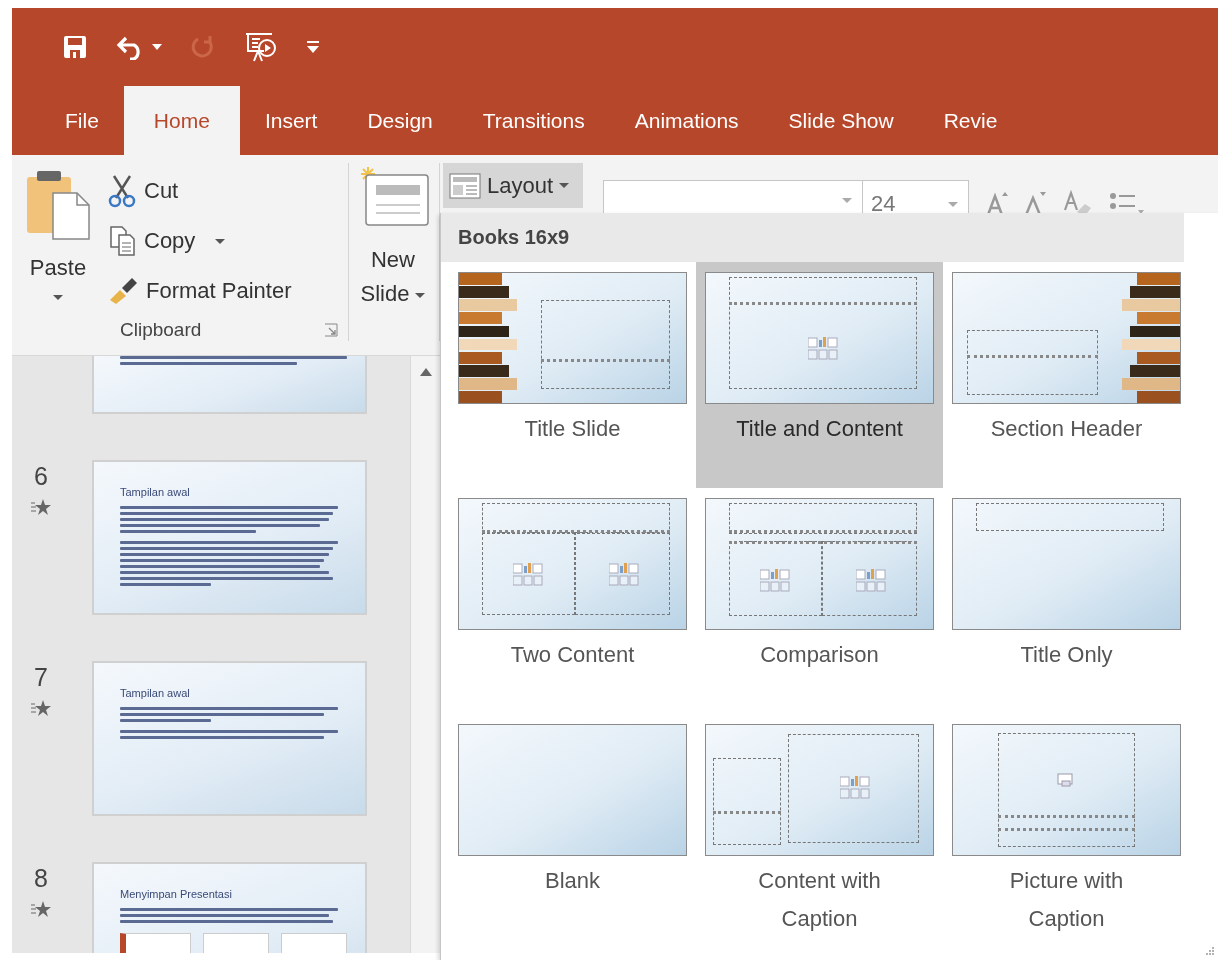 This screenshot has height=960, width=1218. What do you see at coordinates (41, 677) in the screenshot?
I see `slide-number: 7` at bounding box center [41, 677].